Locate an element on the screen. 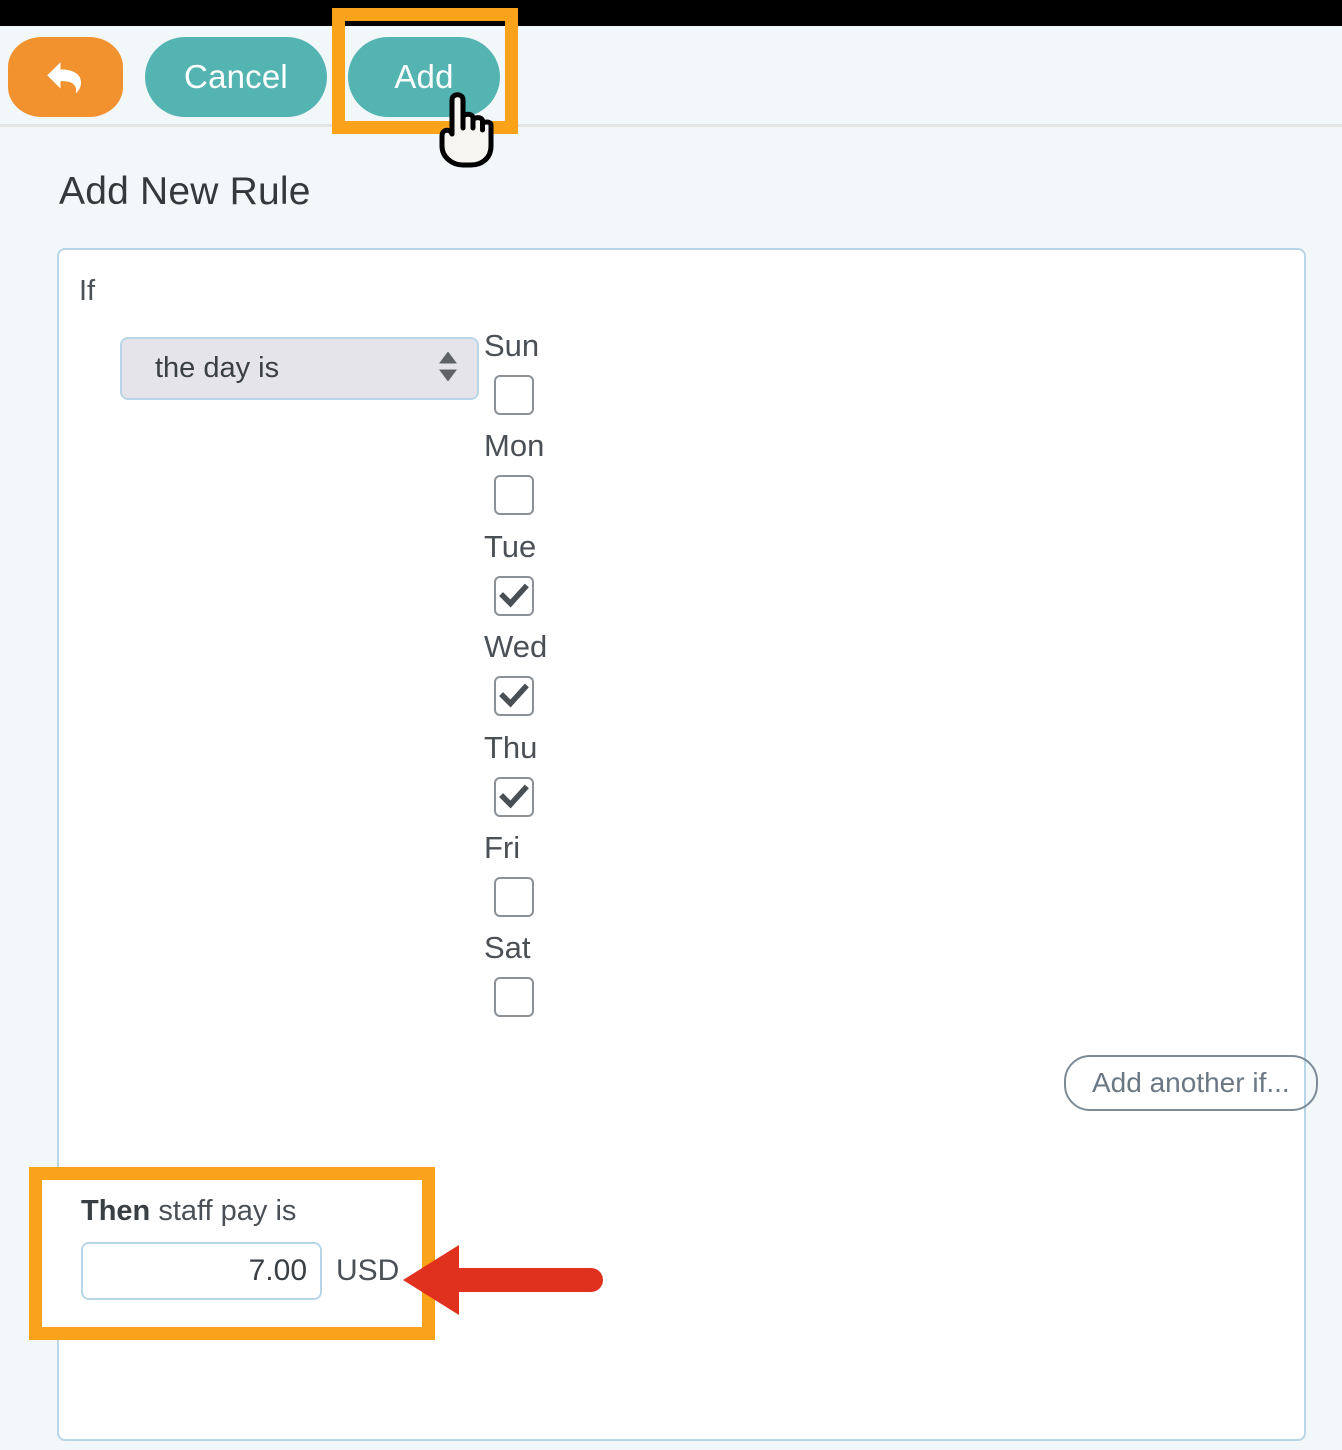 Image resolution: width=1342 pixels, height=1450 pixels. add-button-label: Add is located at coordinates (424, 76).